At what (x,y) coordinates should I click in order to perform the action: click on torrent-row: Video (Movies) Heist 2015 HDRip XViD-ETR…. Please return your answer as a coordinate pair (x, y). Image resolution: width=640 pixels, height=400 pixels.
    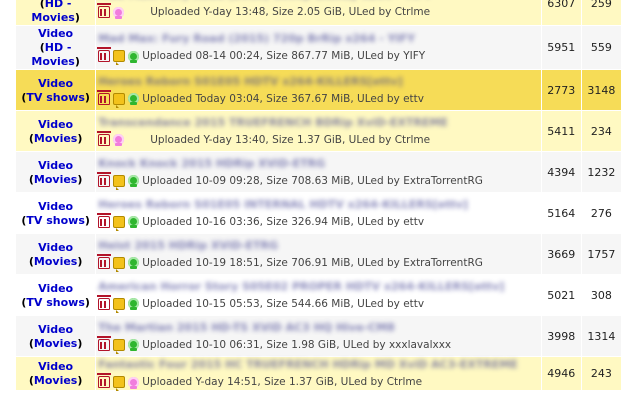
    Looking at the image, I should click on (319, 254).